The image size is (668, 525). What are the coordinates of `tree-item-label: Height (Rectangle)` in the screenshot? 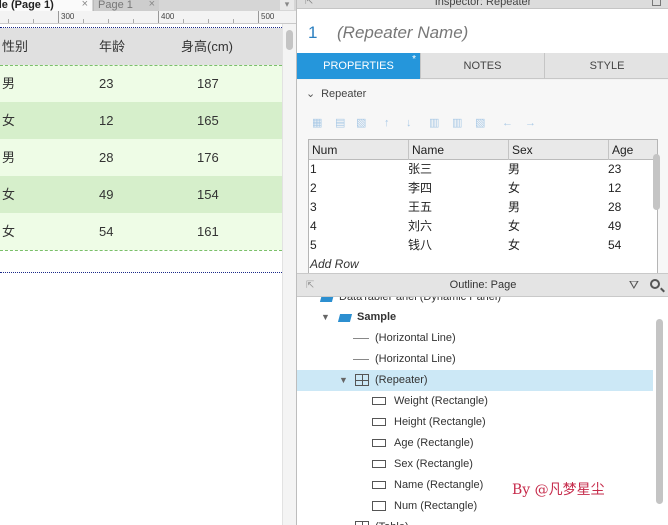 It's located at (440, 422).